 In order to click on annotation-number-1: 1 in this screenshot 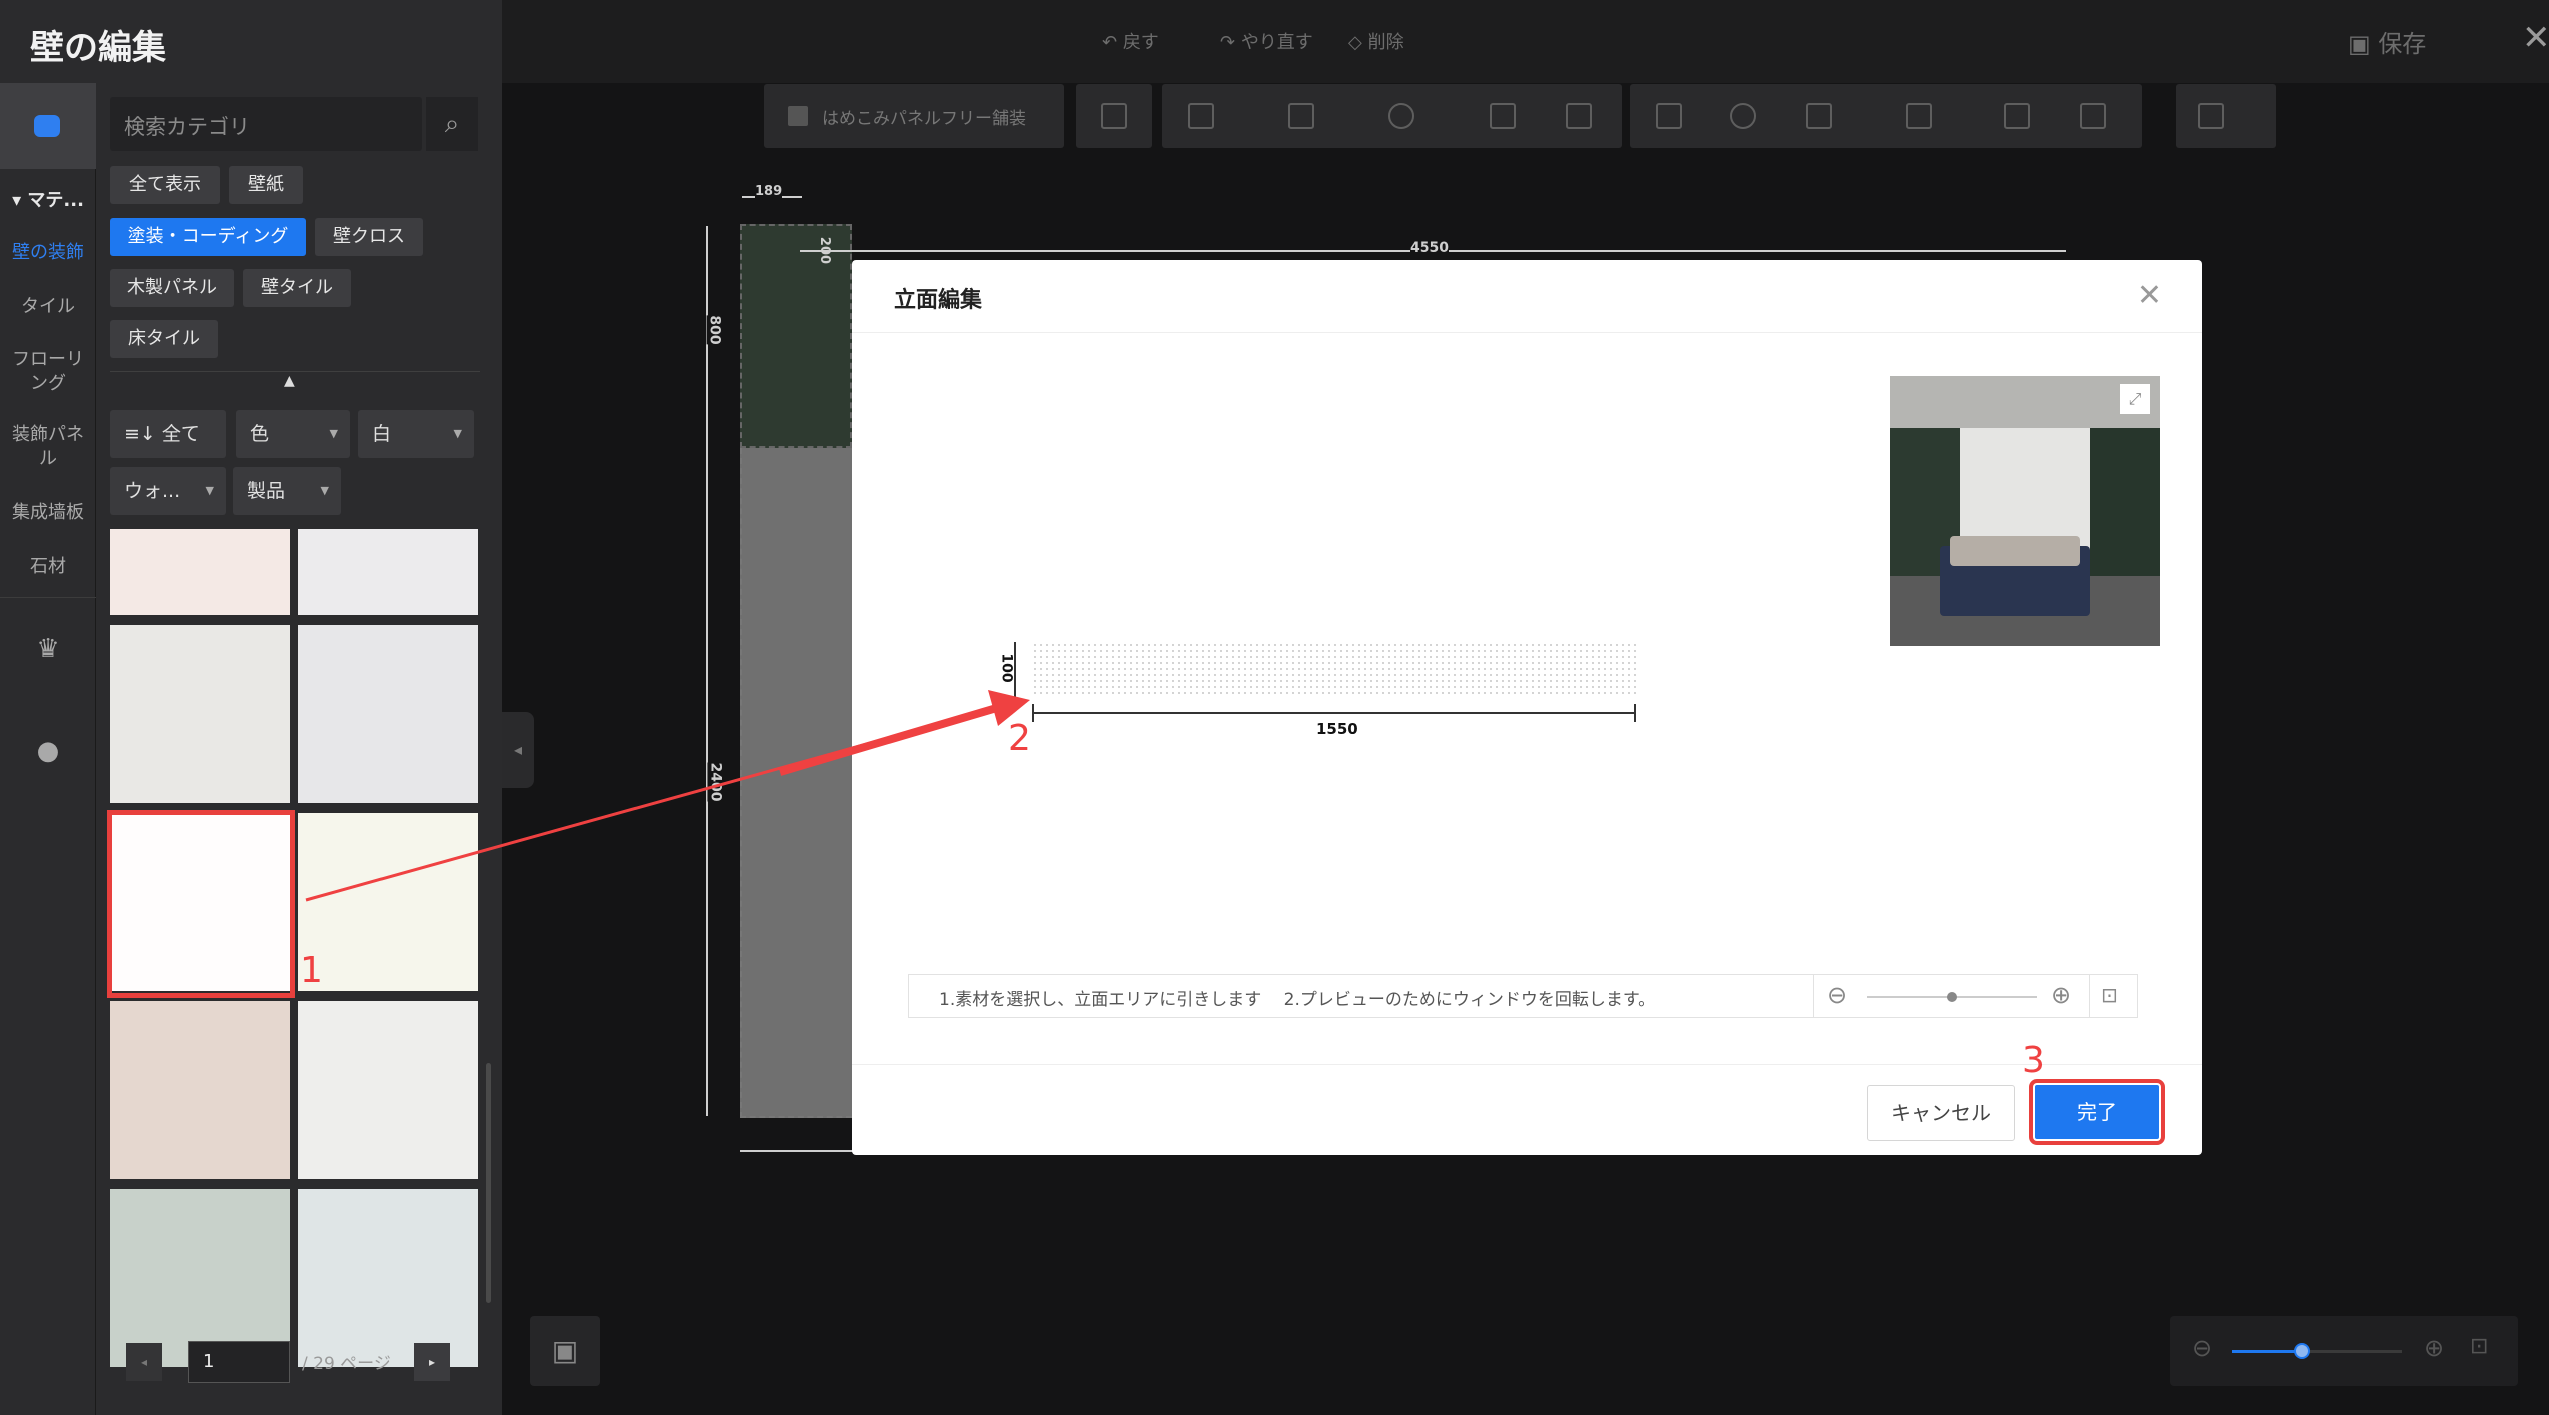, I will do `click(311, 970)`.